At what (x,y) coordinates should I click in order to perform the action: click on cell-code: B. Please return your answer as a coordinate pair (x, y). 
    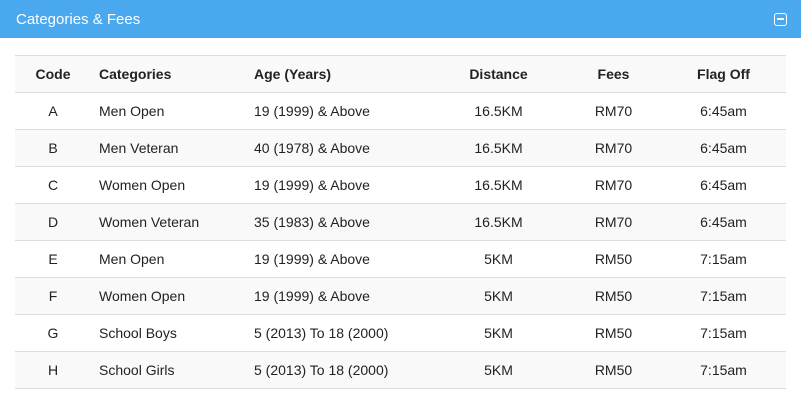
    Looking at the image, I should click on (53, 148).